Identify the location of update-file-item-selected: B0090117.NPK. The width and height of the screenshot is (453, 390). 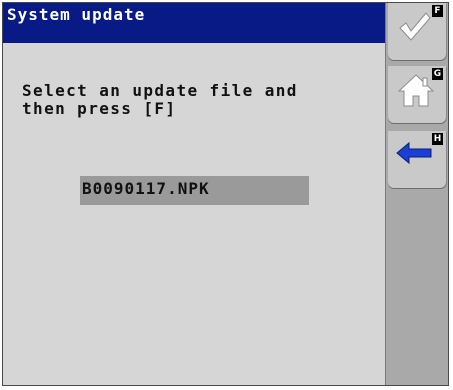
(194, 190).